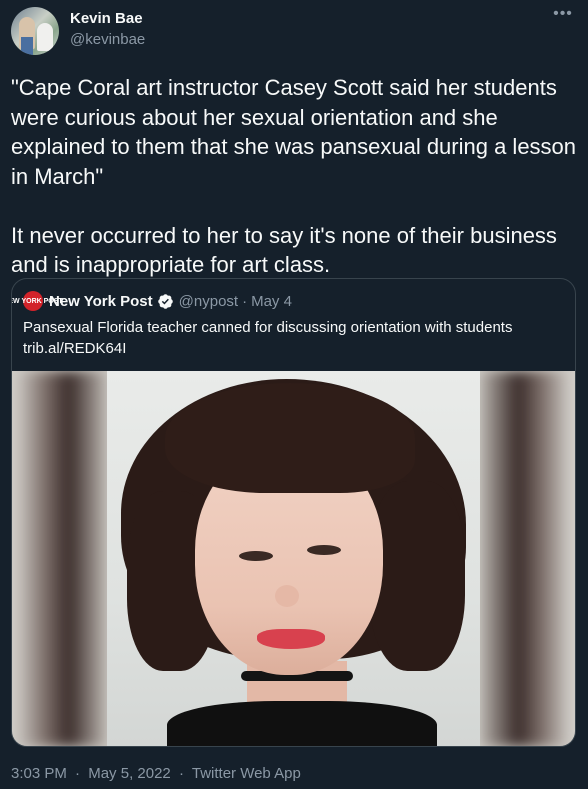 The image size is (588, 789). Describe the element at coordinates (271, 301) in the screenshot. I see `quoted-tweet-date: May 4` at that location.